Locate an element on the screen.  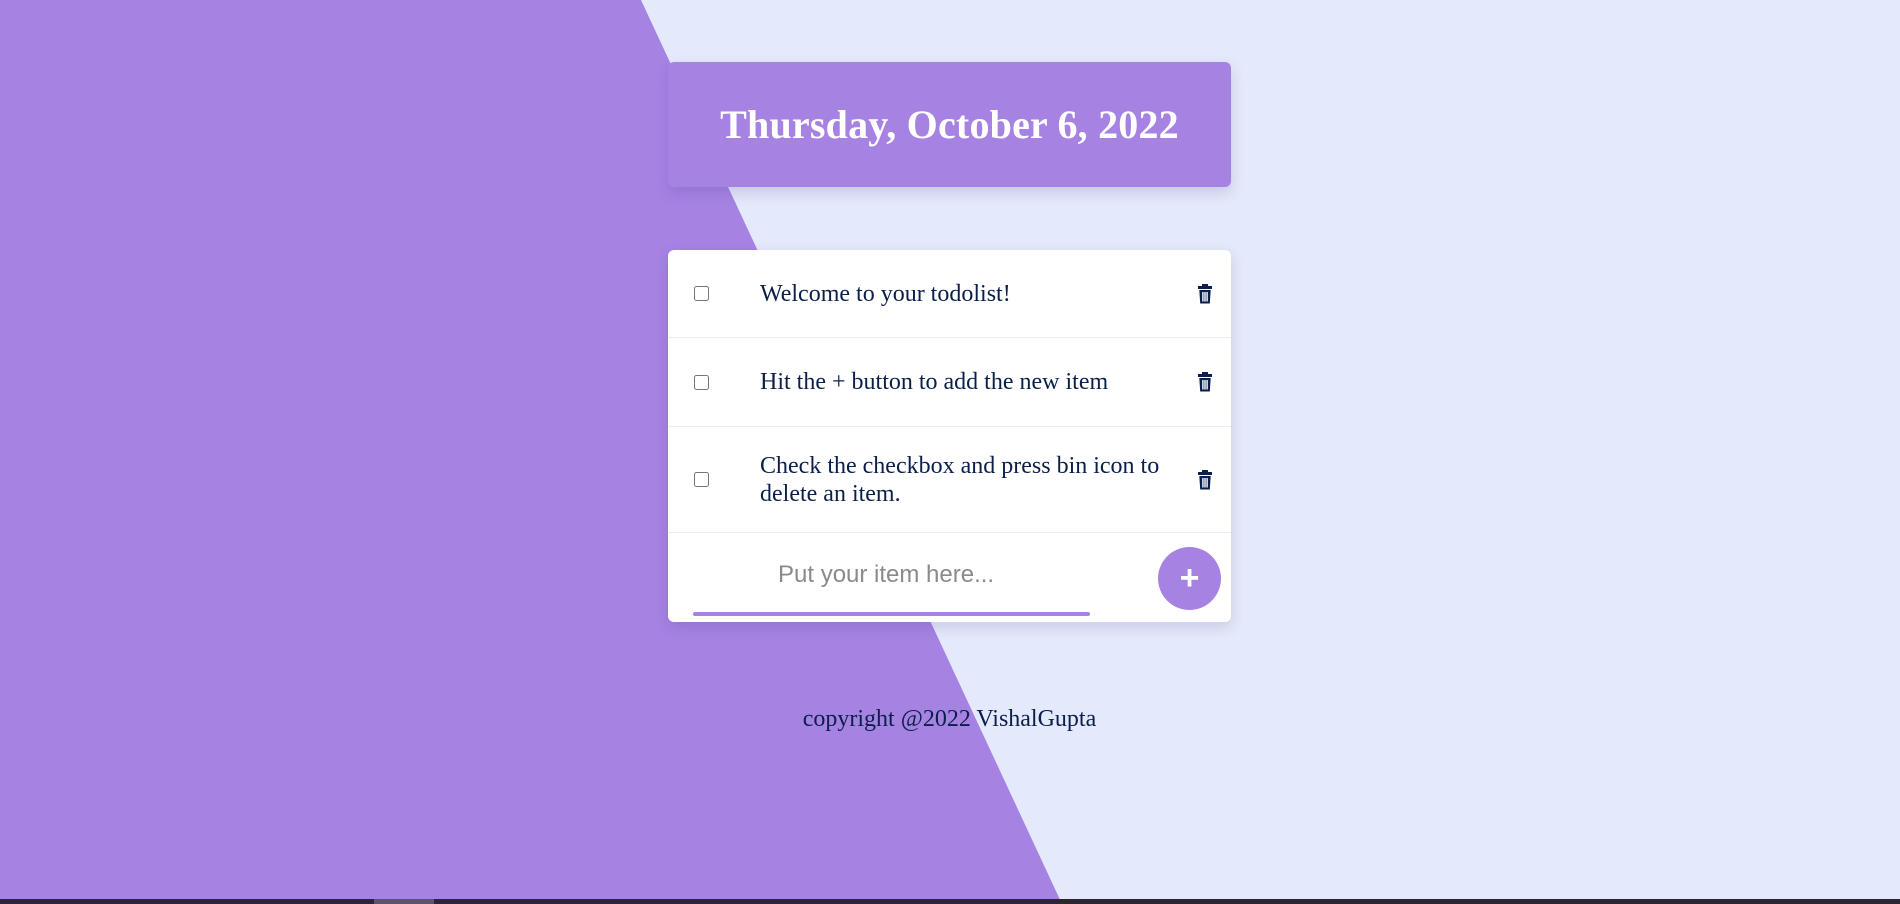
add-item-button: + is located at coordinates (1189, 578).